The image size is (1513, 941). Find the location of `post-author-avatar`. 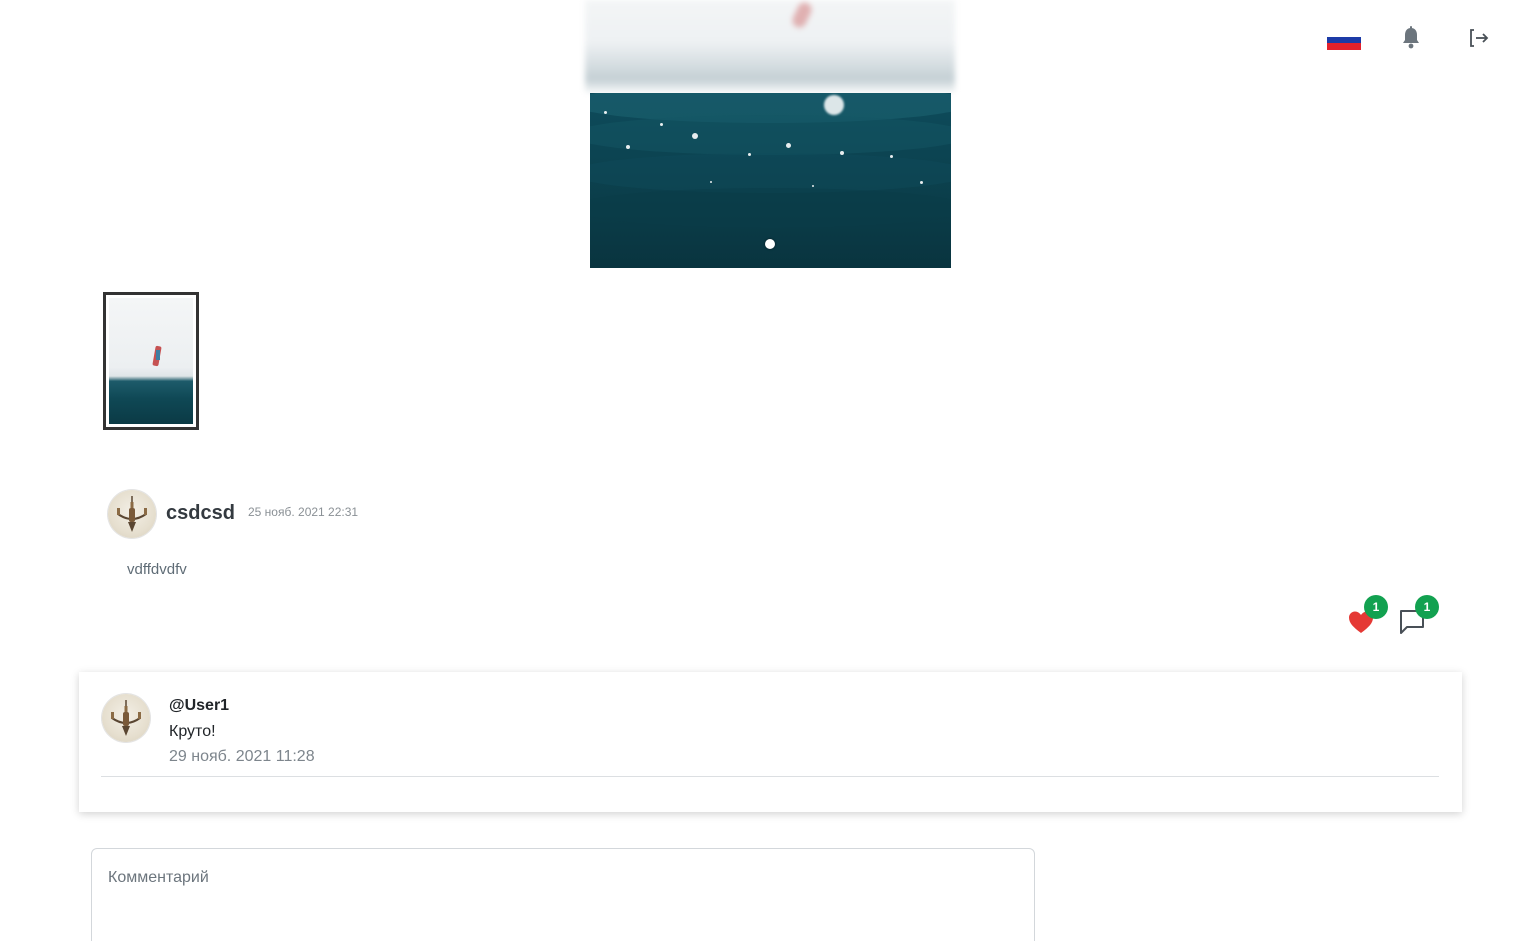

post-author-avatar is located at coordinates (132, 514).